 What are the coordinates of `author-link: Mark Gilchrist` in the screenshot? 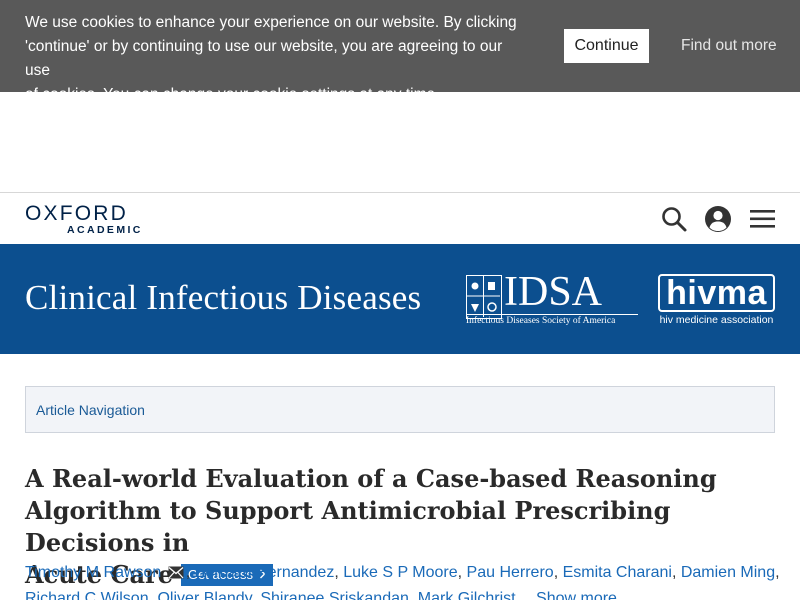 It's located at (467, 595).